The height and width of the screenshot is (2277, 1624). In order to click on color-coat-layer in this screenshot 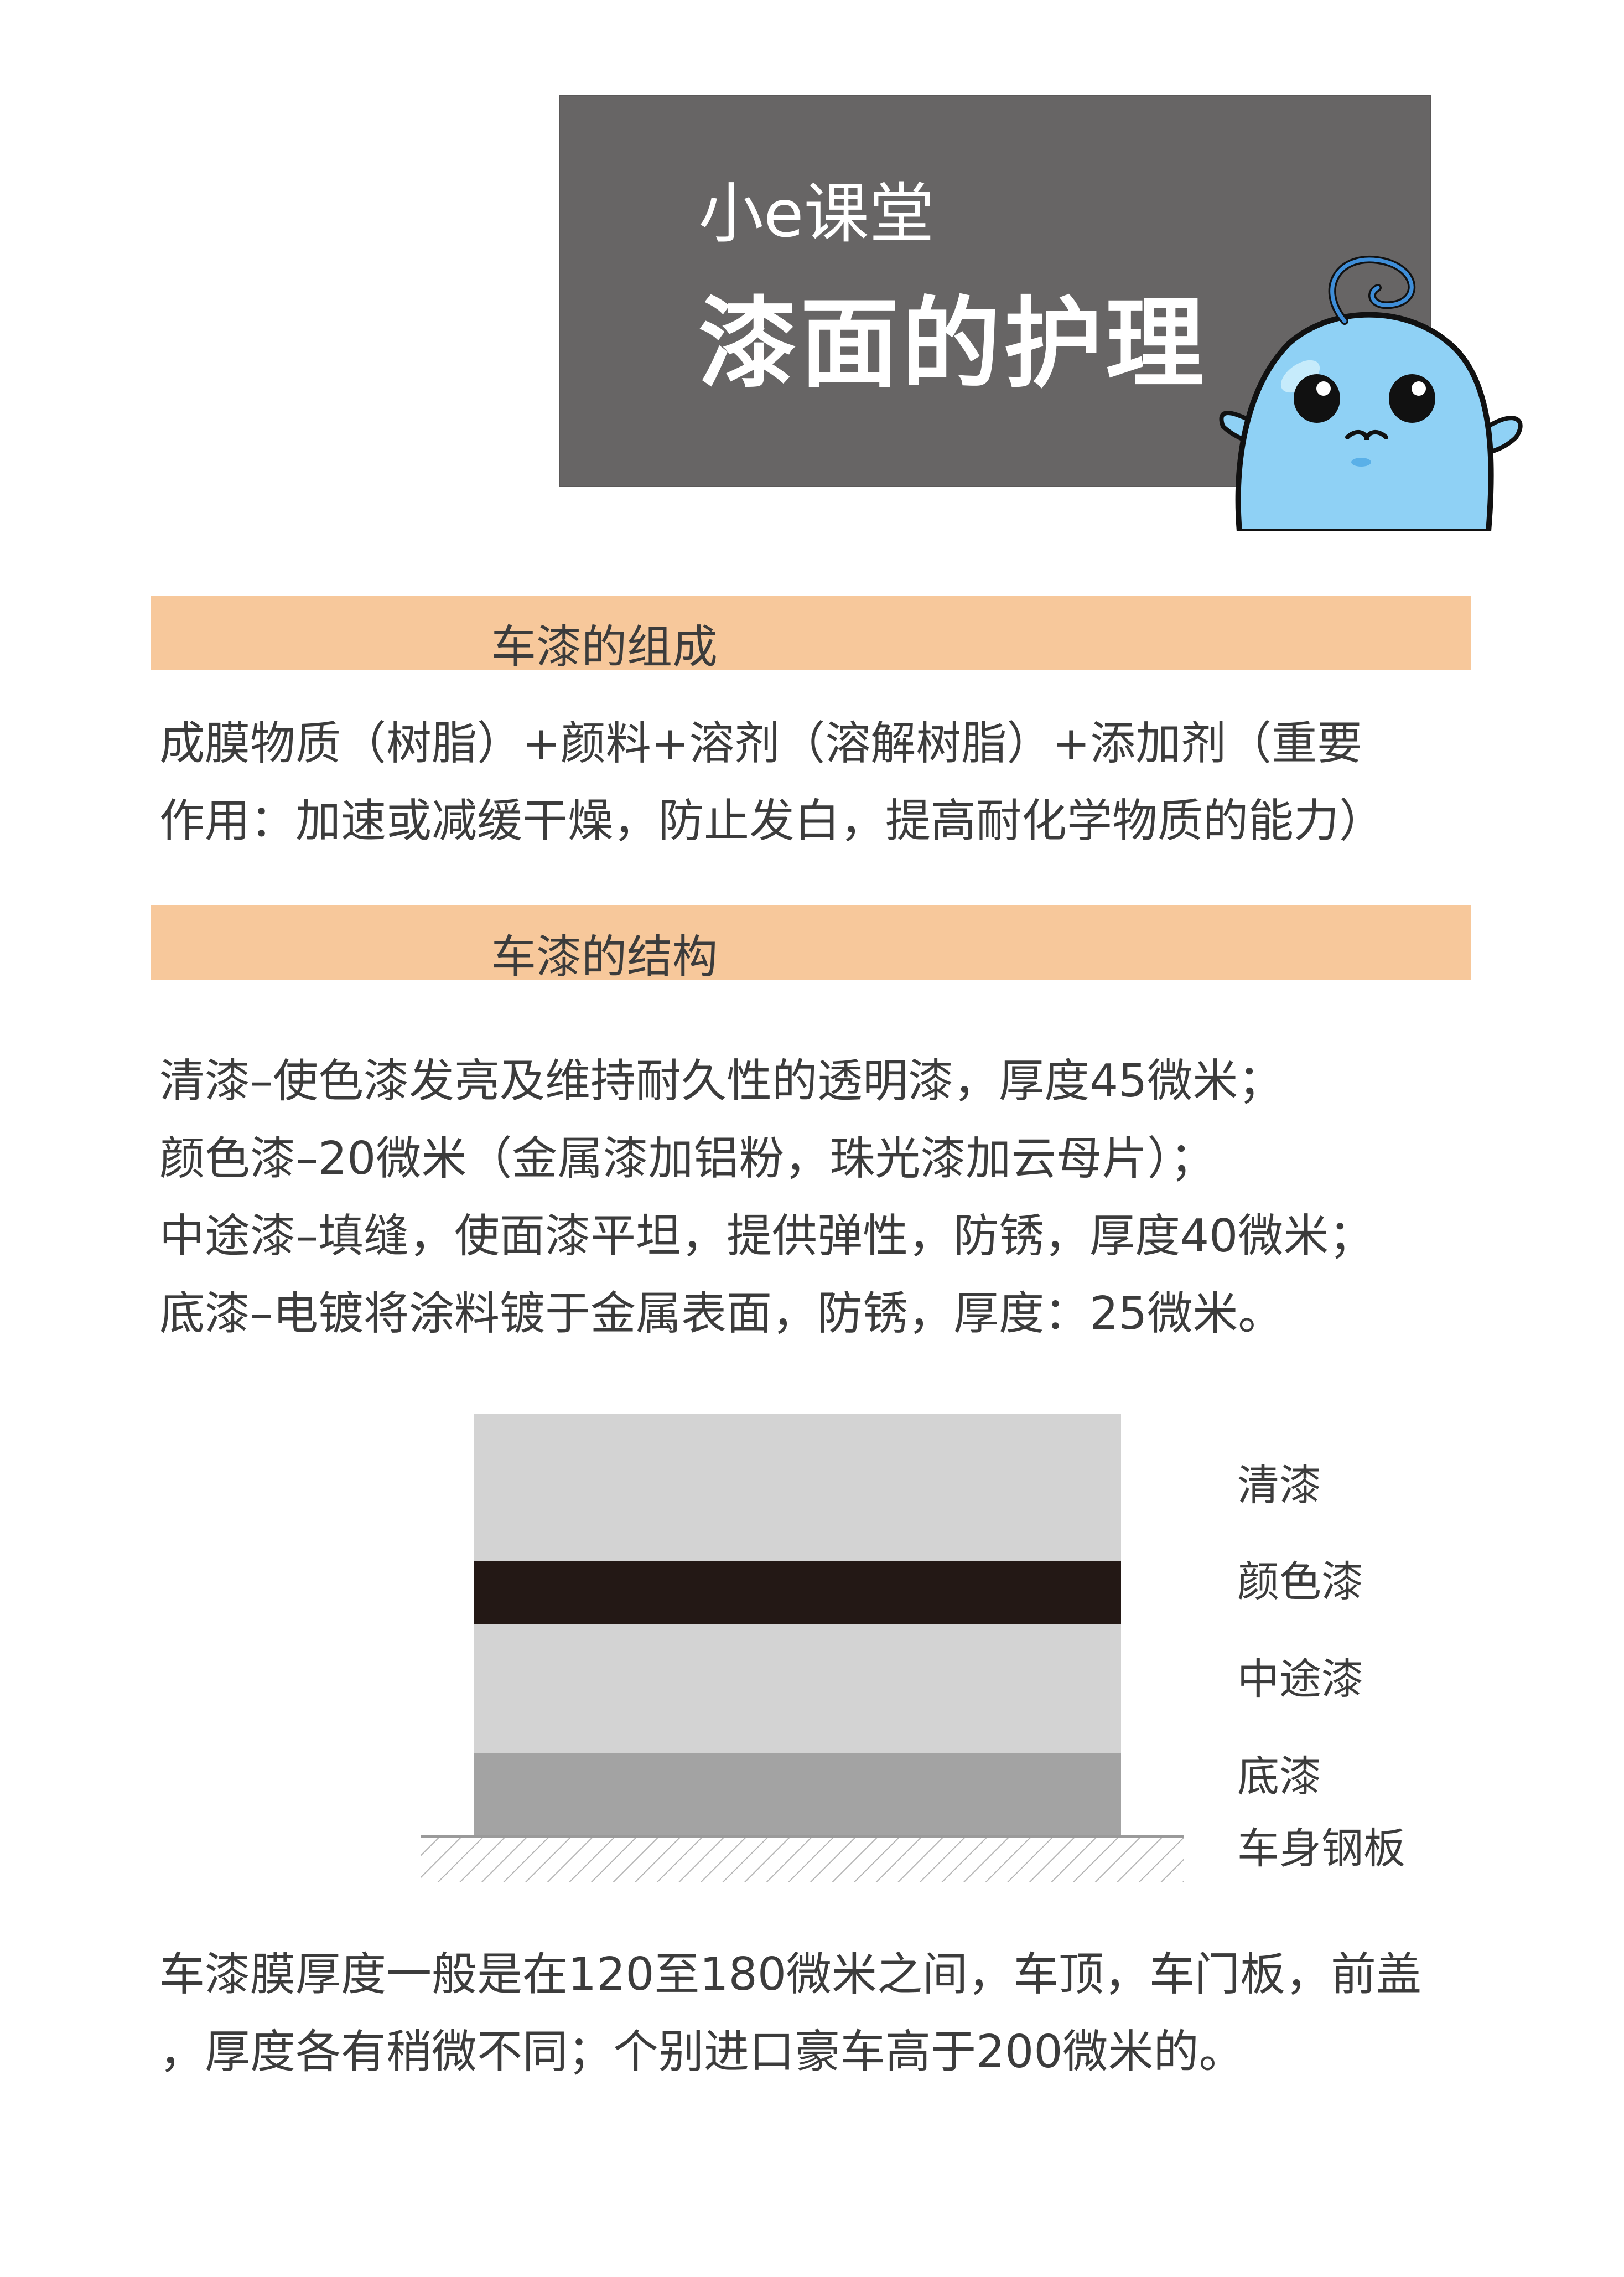, I will do `click(798, 1592)`.